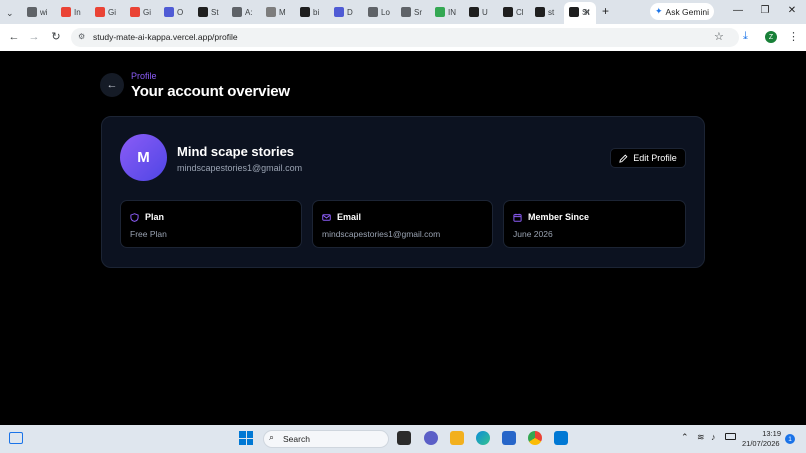 The height and width of the screenshot is (453, 806). Describe the element at coordinates (559, 217) in the screenshot. I see `info-card-label: Member Since` at that location.